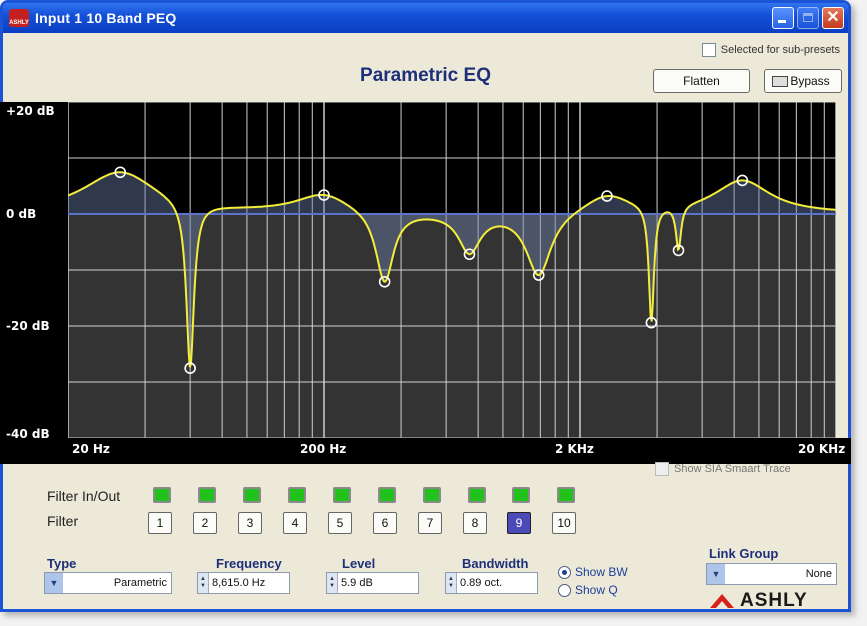 This screenshot has width=867, height=626. Describe the element at coordinates (28, 434) in the screenshot. I see `y-tick-label: -40 dB` at that location.